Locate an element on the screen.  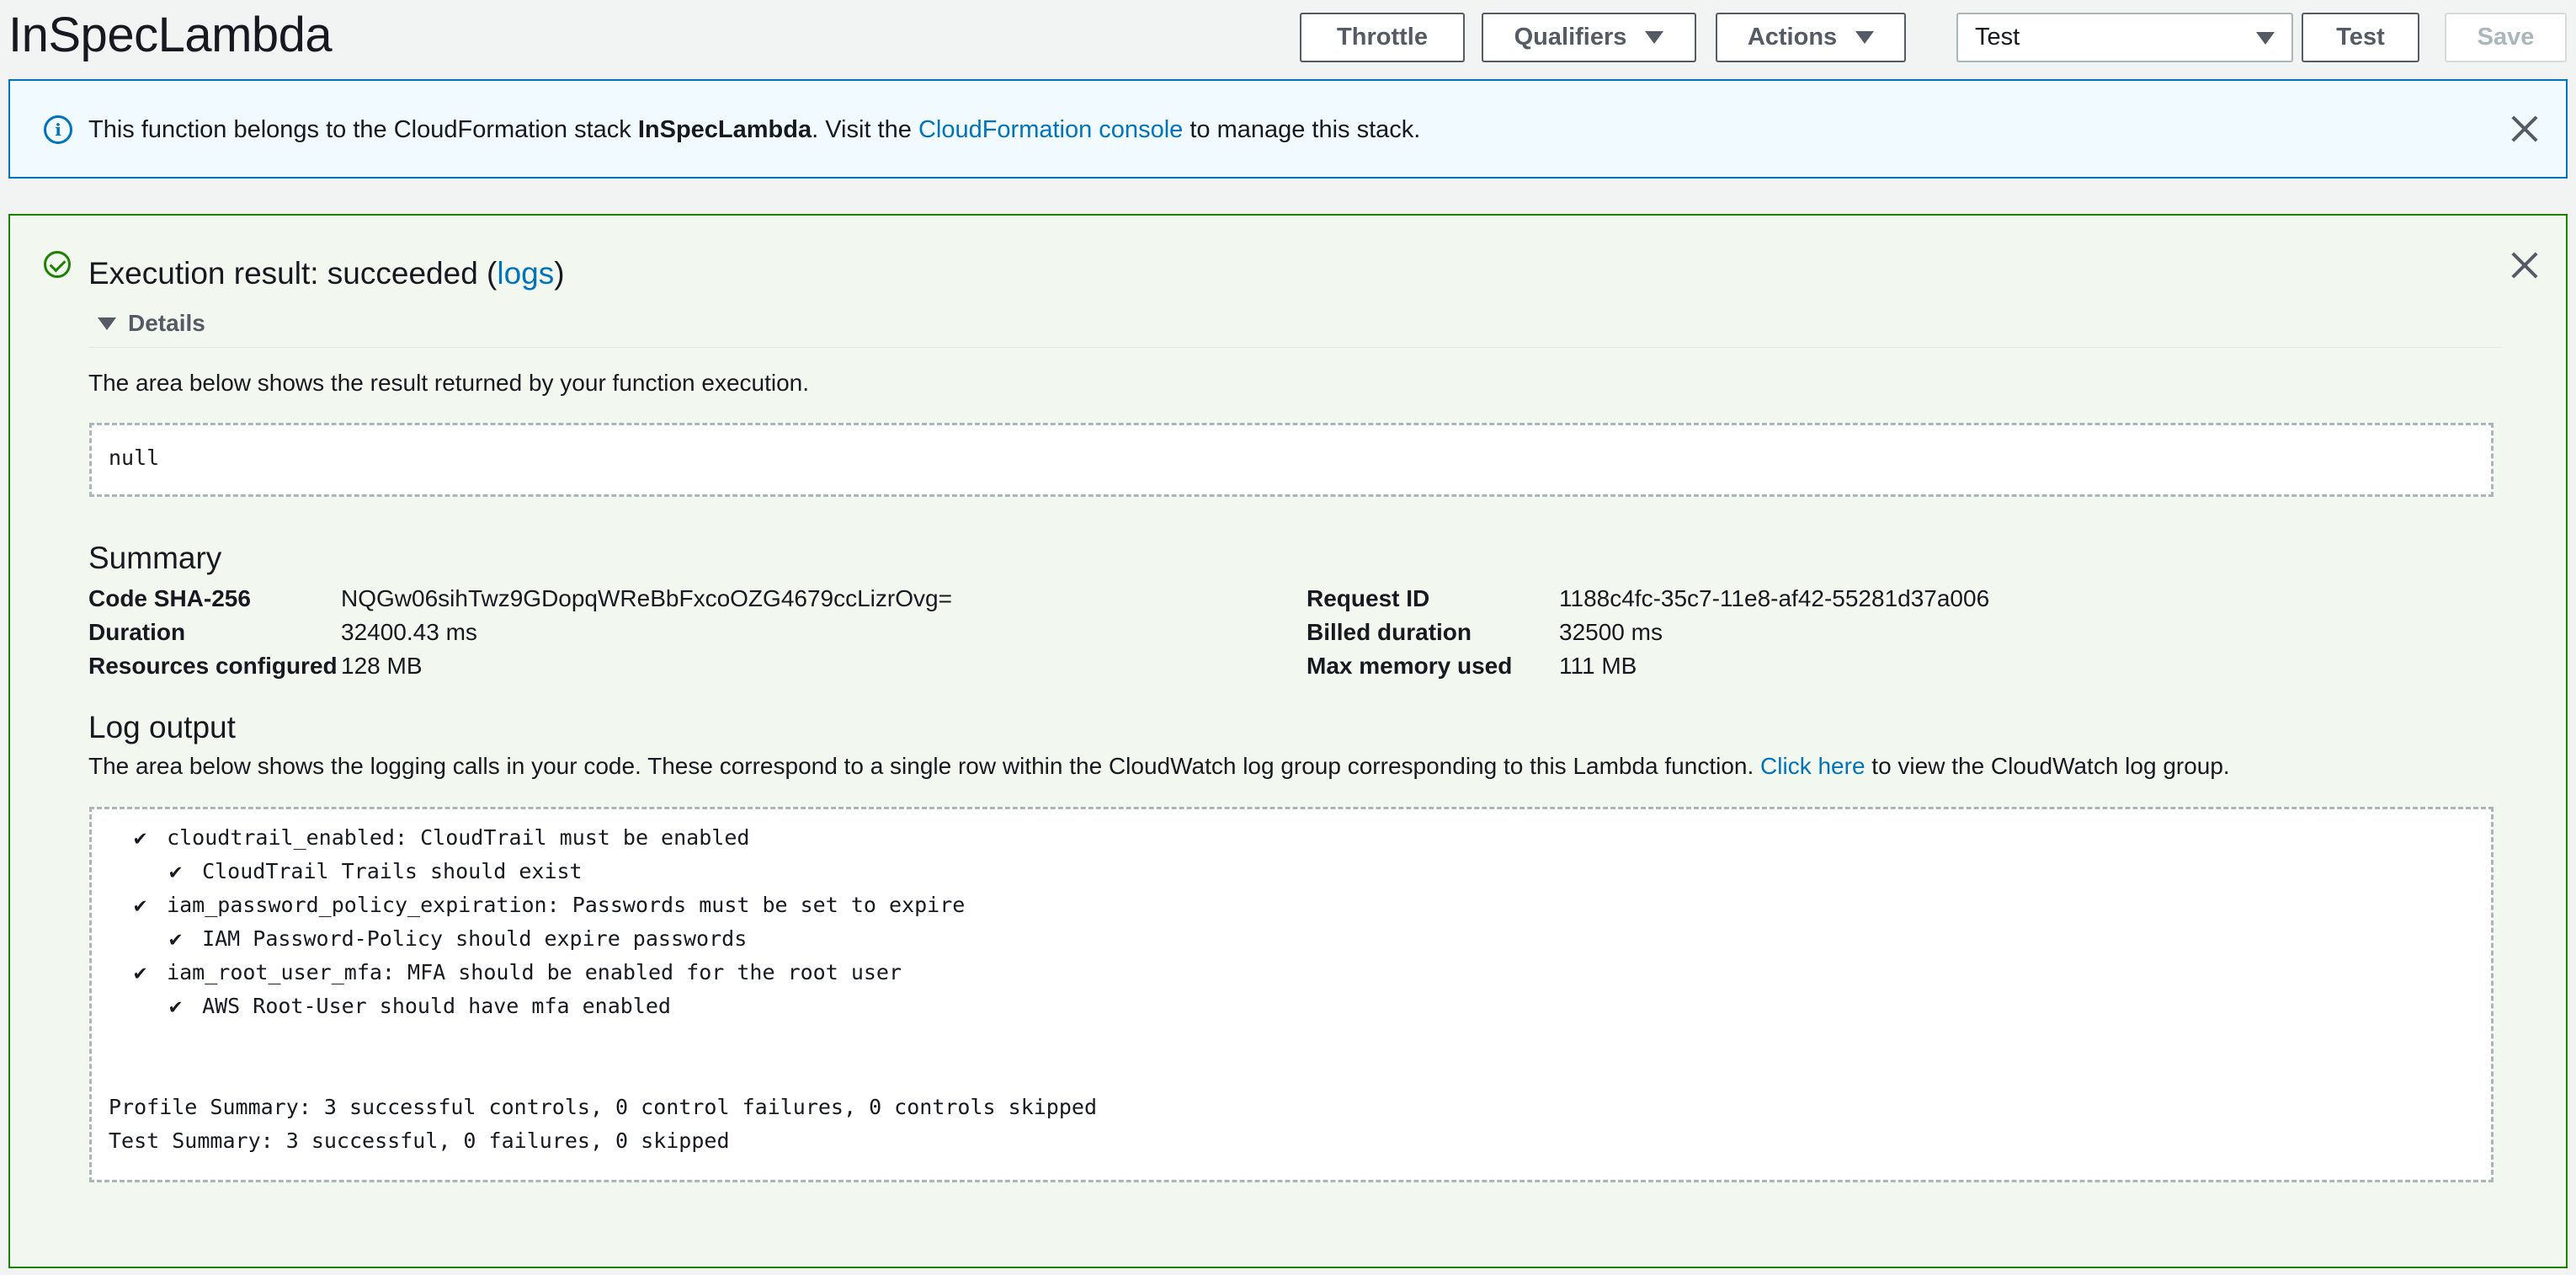
save-button-label: Save is located at coordinates (2506, 37).